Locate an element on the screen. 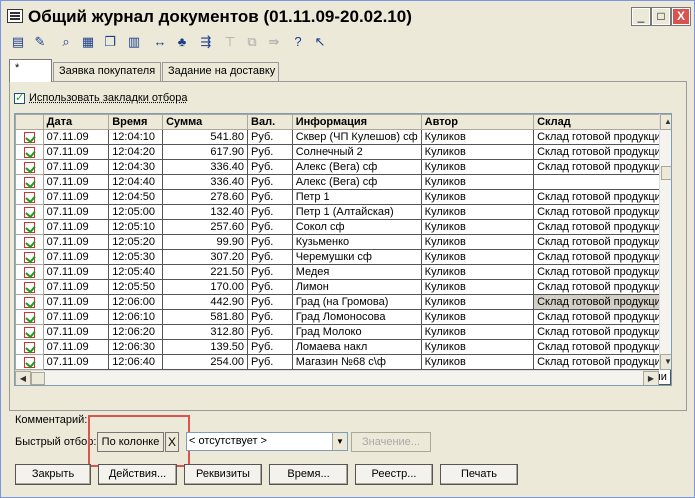  sum-cell: 541.80 is located at coordinates (205, 137).